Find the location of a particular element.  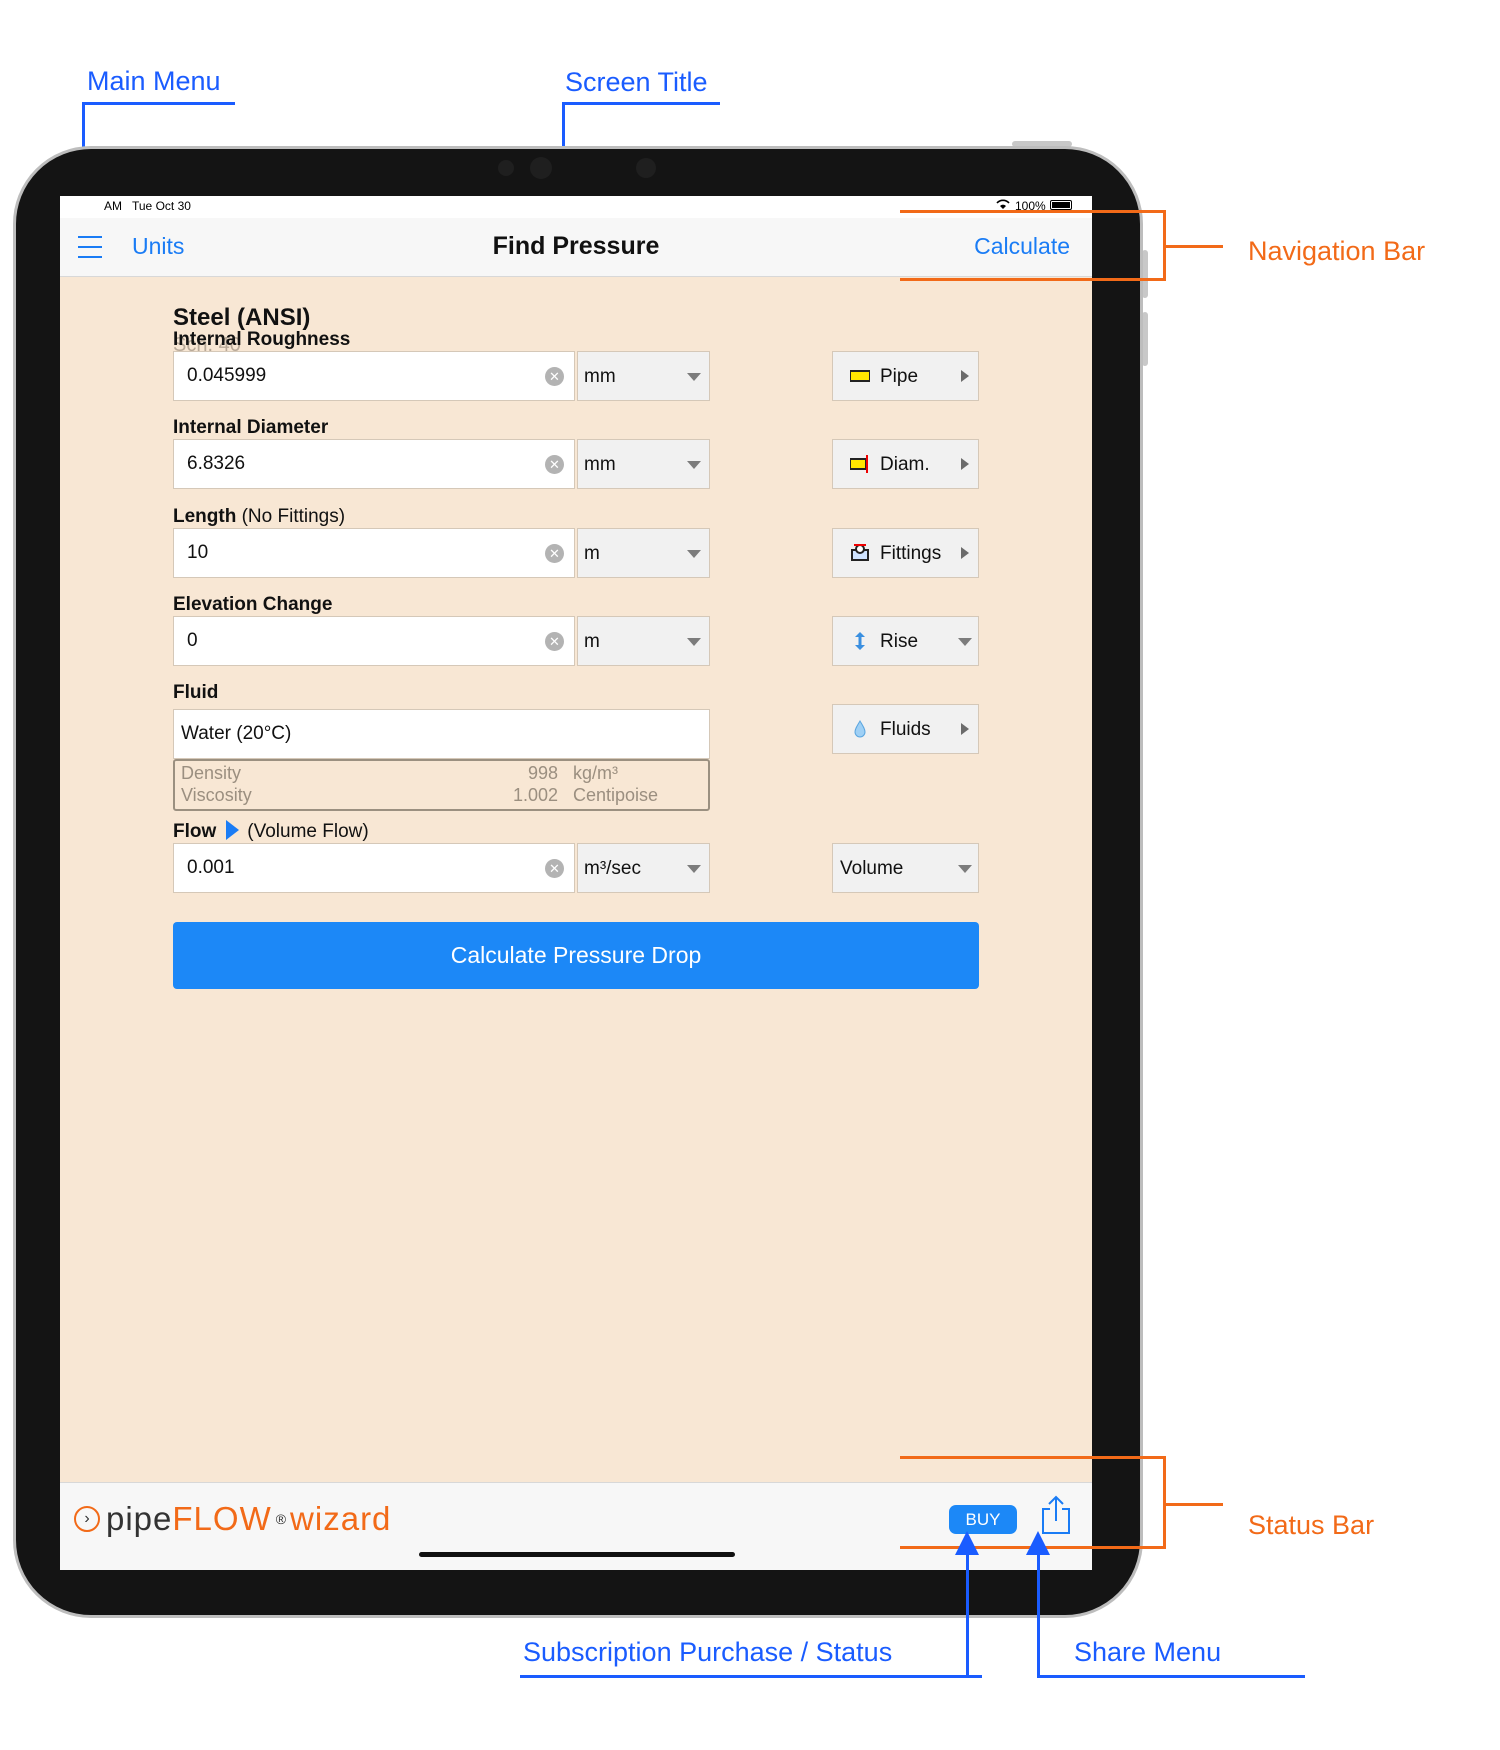

status-date: Tue Oct 30 is located at coordinates (161, 206).